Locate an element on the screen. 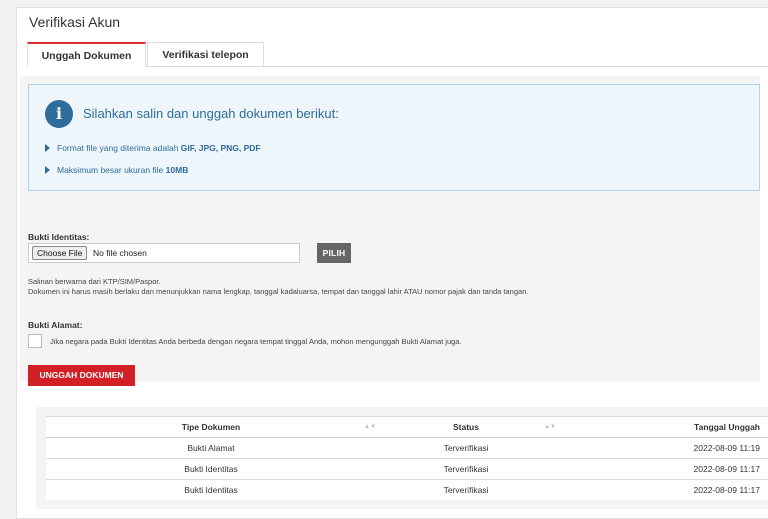 Image resolution: width=768 pixels, height=519 pixels. cell-type: Bukti Alamat is located at coordinates (211, 448).